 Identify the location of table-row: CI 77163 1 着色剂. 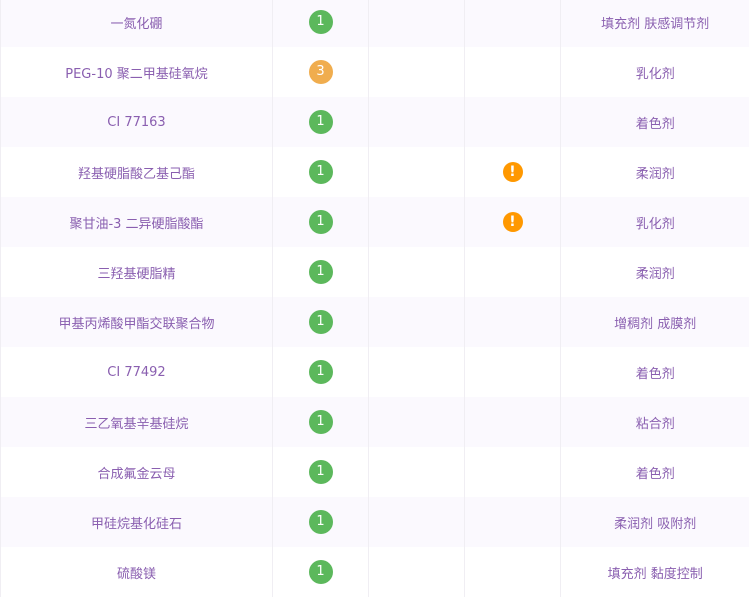
(375, 122).